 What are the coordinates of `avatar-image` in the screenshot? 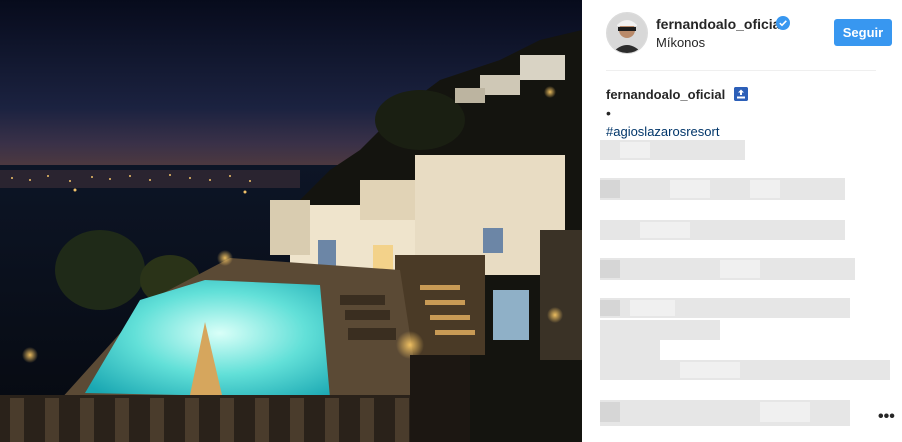 It's located at (627, 33).